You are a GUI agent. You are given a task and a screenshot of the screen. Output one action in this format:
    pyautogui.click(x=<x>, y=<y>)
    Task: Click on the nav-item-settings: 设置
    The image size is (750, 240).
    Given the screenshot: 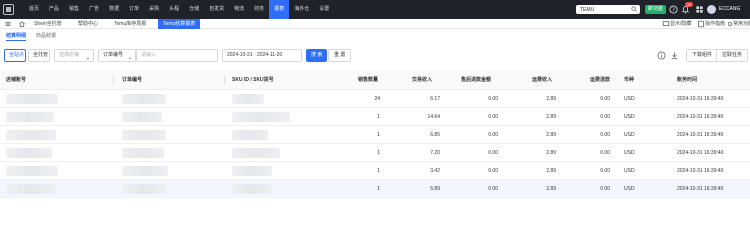 What is the action you would take?
    pyautogui.click(x=324, y=9)
    